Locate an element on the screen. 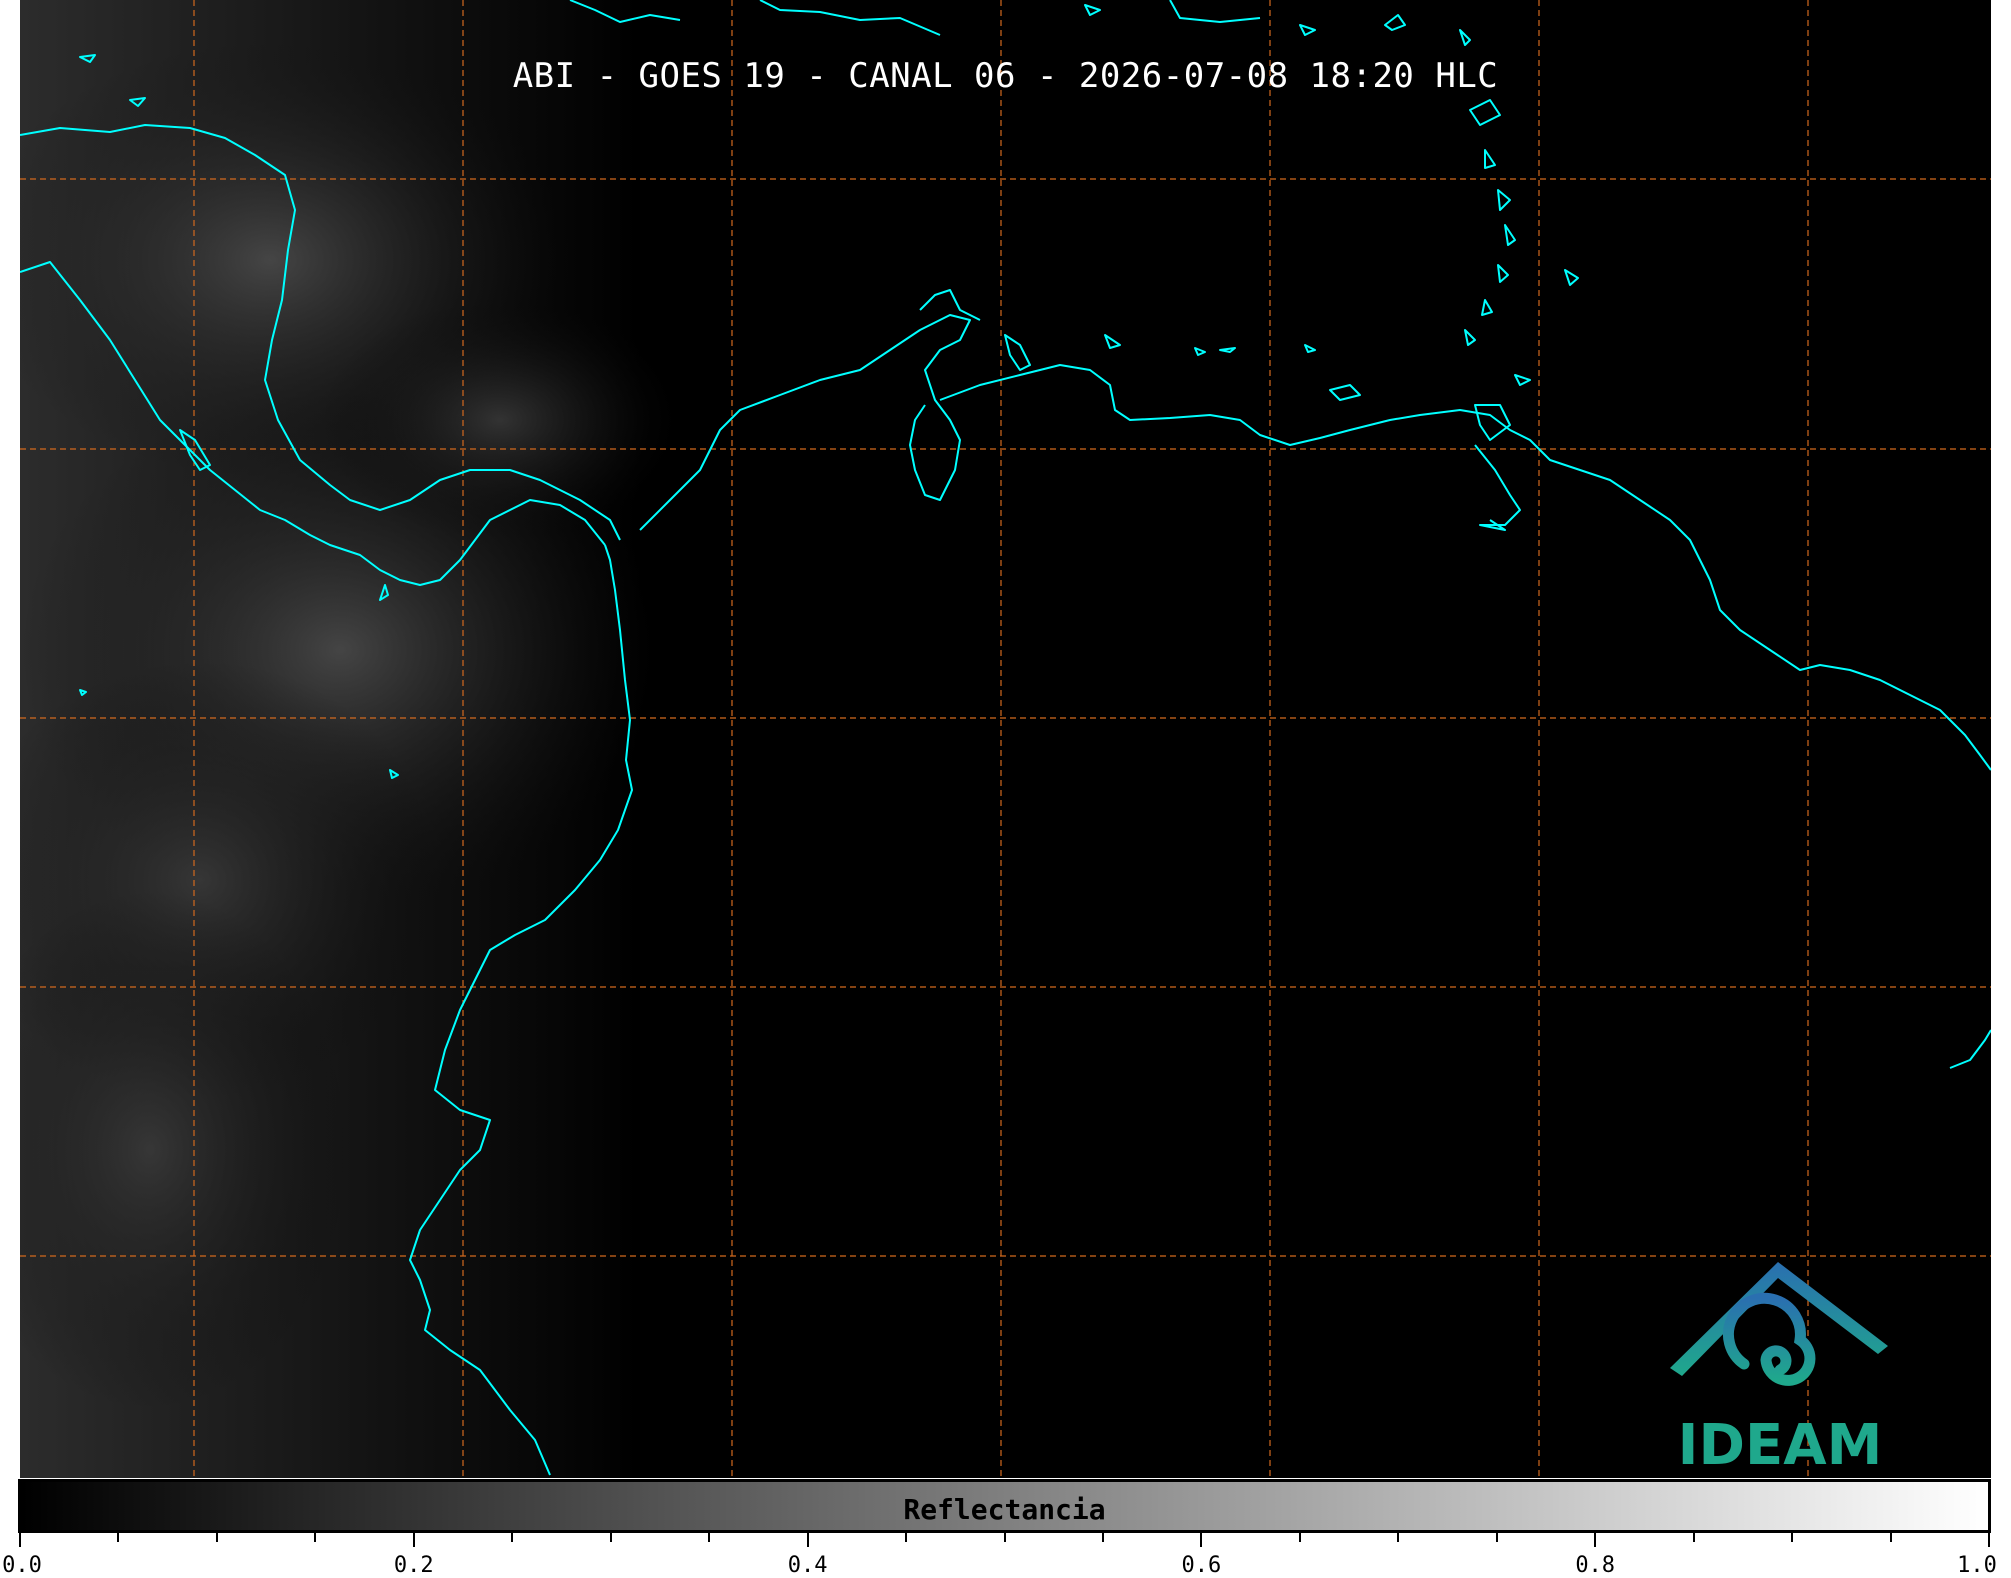 Image resolution: width=2011 pixels, height=1578 pixels. logo-text: IDEAM is located at coordinates (1780, 1445).